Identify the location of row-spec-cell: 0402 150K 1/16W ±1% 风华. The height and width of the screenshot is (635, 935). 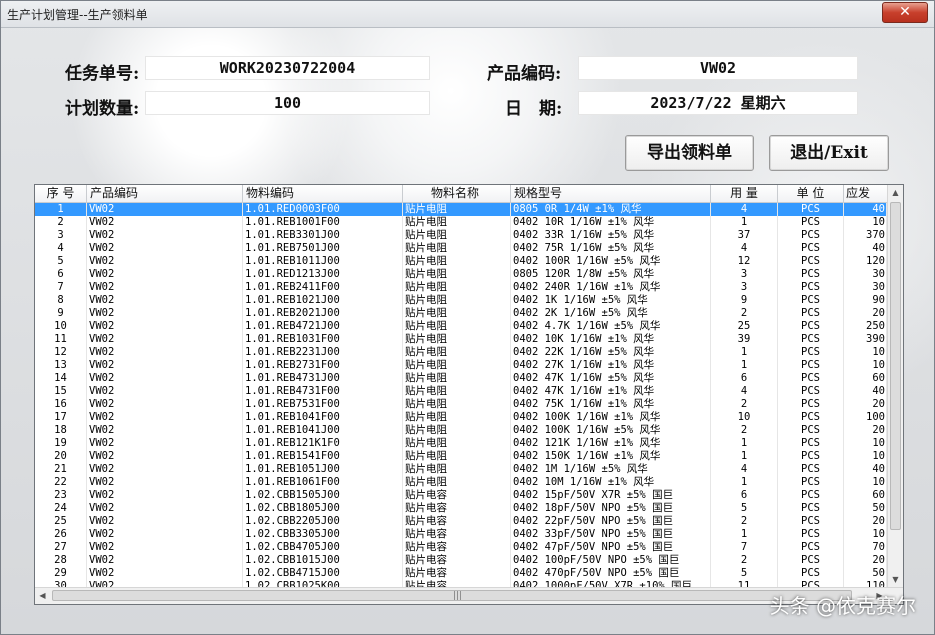
(611, 456).